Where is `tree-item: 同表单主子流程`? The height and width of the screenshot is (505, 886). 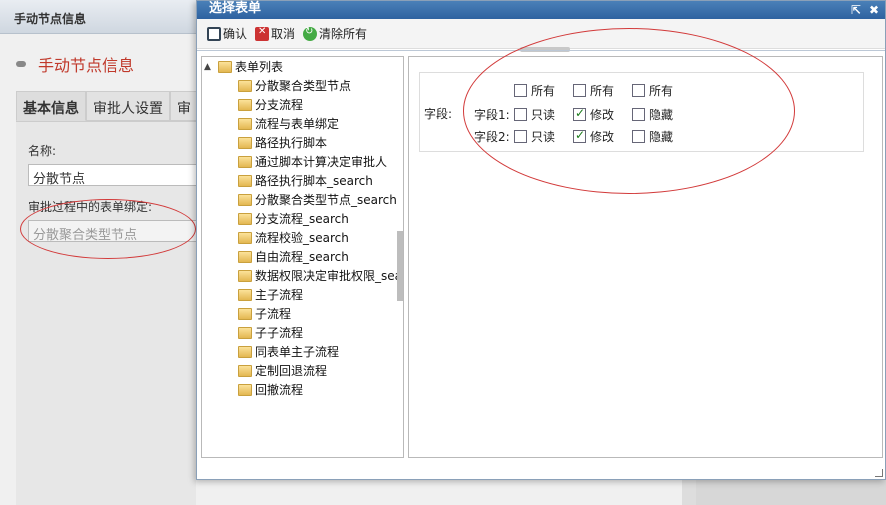 tree-item: 同表单主子流程 is located at coordinates (302, 351).